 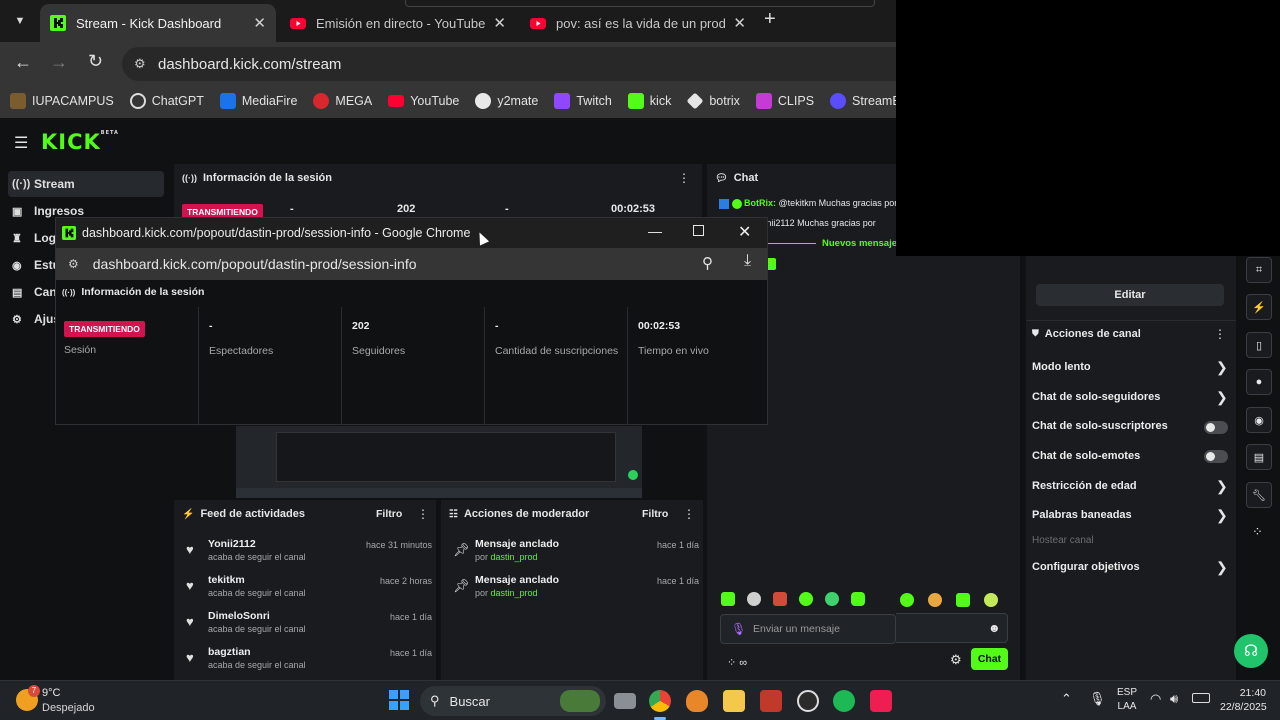 What do you see at coordinates (956, 660) in the screenshot?
I see `chat-settings-icon: ⚙` at bounding box center [956, 660].